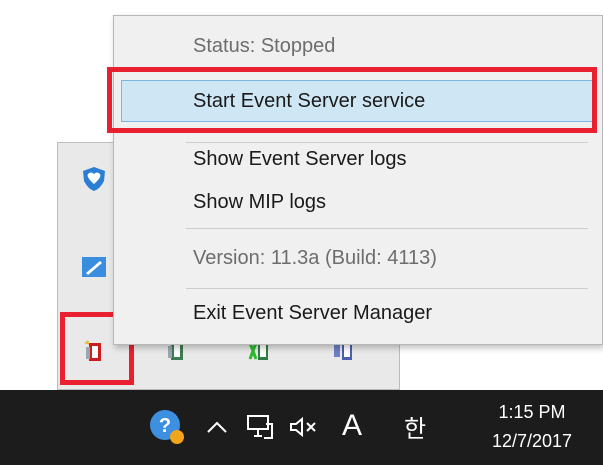  What do you see at coordinates (94, 267) in the screenshot?
I see `snipping-tool-icon` at bounding box center [94, 267].